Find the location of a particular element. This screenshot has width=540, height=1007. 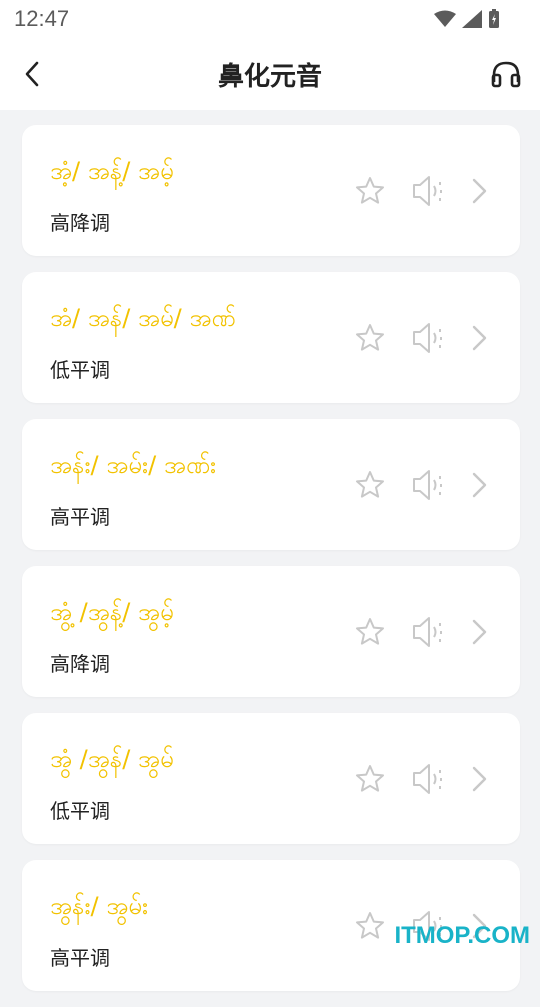

app-bar: 鼻化元音 is located at coordinates (270, 74).